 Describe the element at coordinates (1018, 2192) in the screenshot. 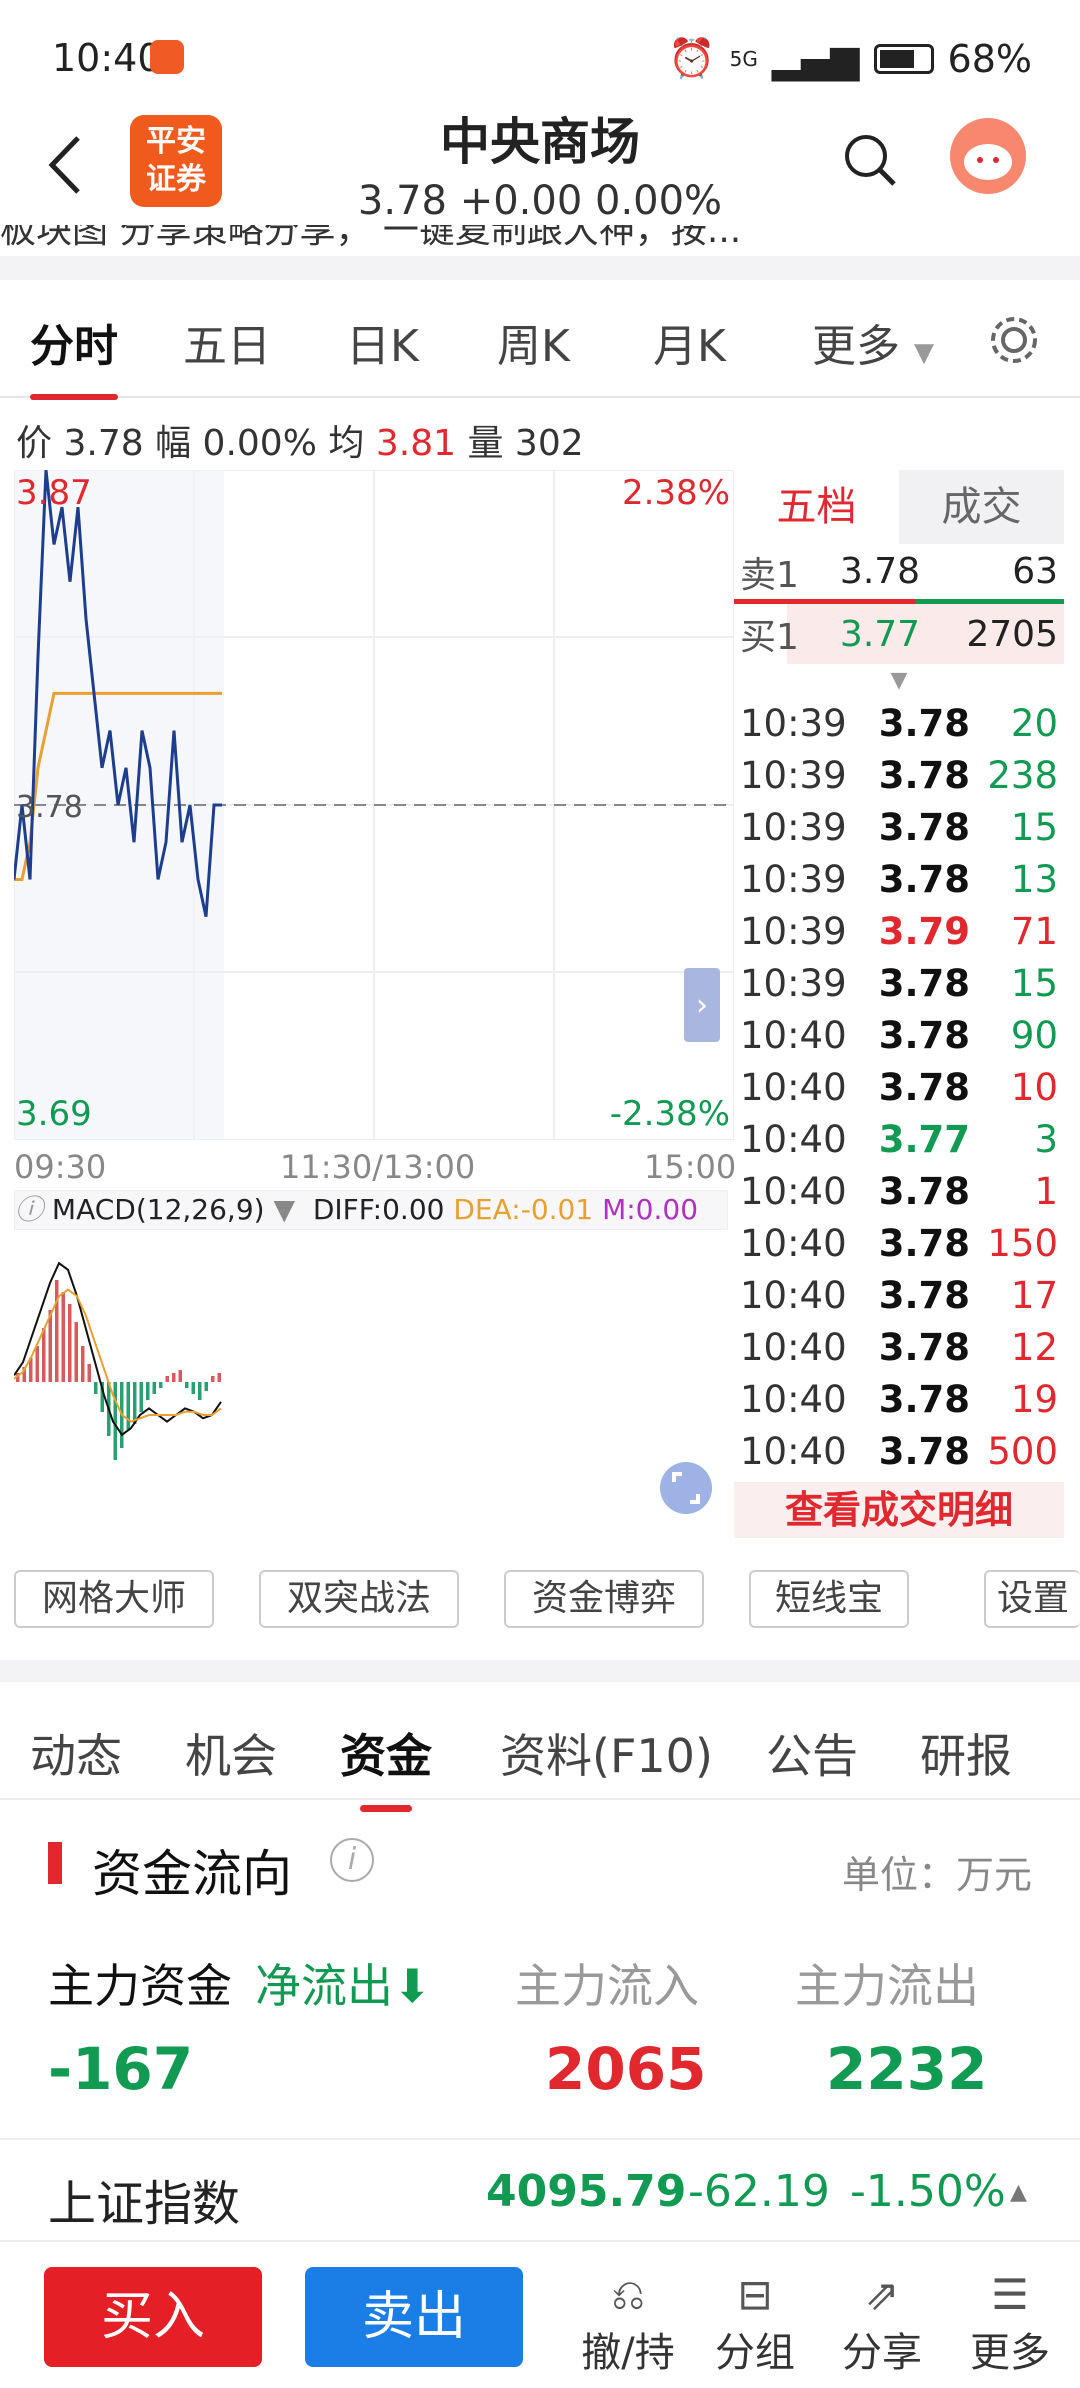

I see `expand-up-icon: ▲` at that location.